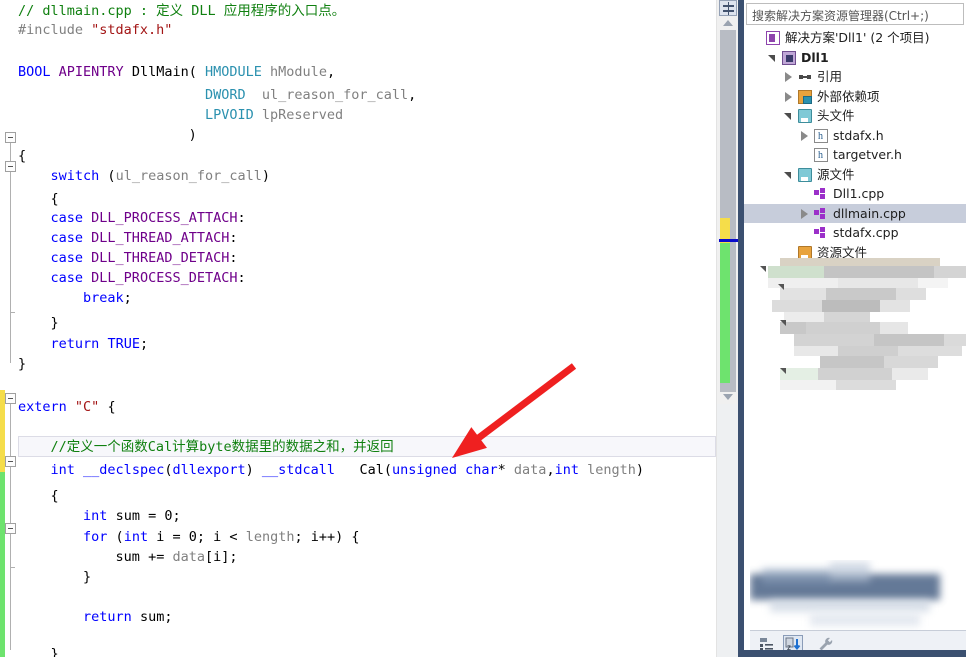 Image resolution: width=966 pixels, height=657 pixels. I want to click on tree-node-label: stdafx.h, so click(858, 135).